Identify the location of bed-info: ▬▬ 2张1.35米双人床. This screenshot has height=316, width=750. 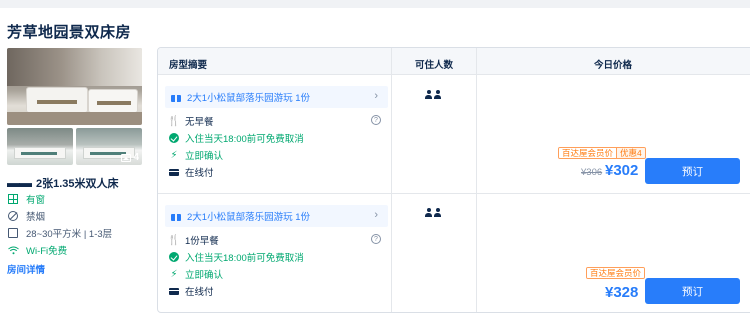
(63, 183).